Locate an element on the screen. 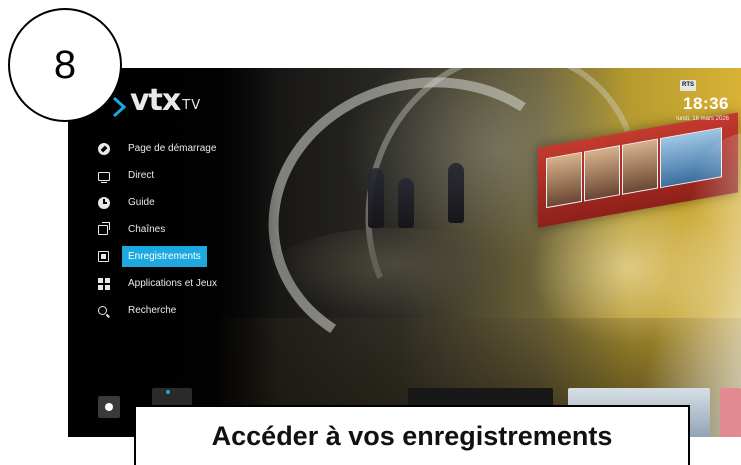  menu-item-label: Recherche is located at coordinates (152, 310).